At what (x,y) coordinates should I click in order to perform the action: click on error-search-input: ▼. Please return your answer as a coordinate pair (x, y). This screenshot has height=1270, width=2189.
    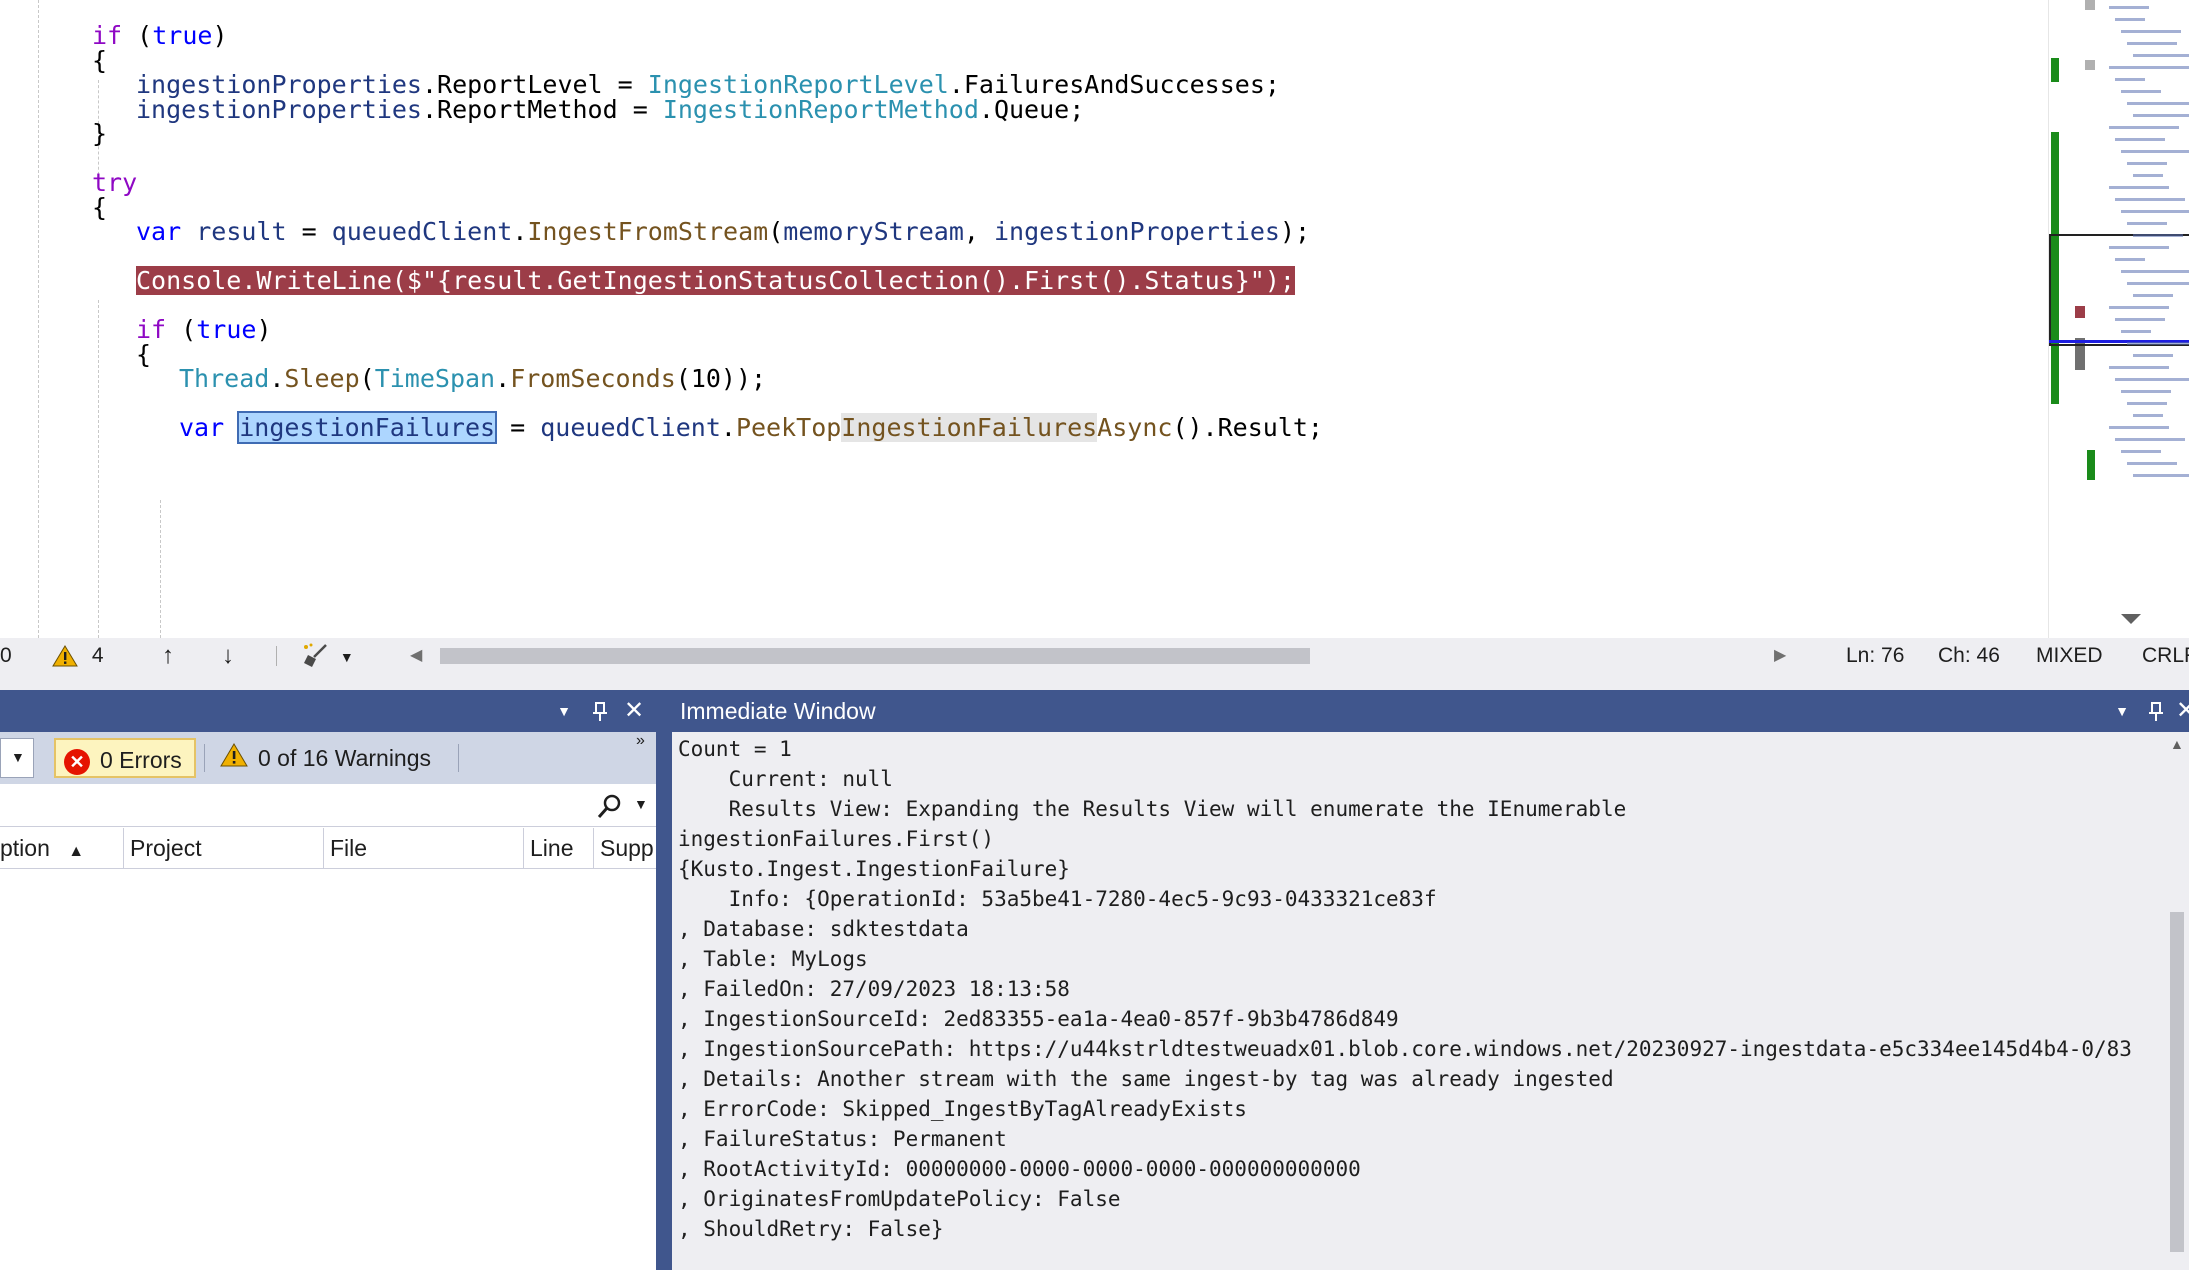
    Looking at the image, I should click on (328, 806).